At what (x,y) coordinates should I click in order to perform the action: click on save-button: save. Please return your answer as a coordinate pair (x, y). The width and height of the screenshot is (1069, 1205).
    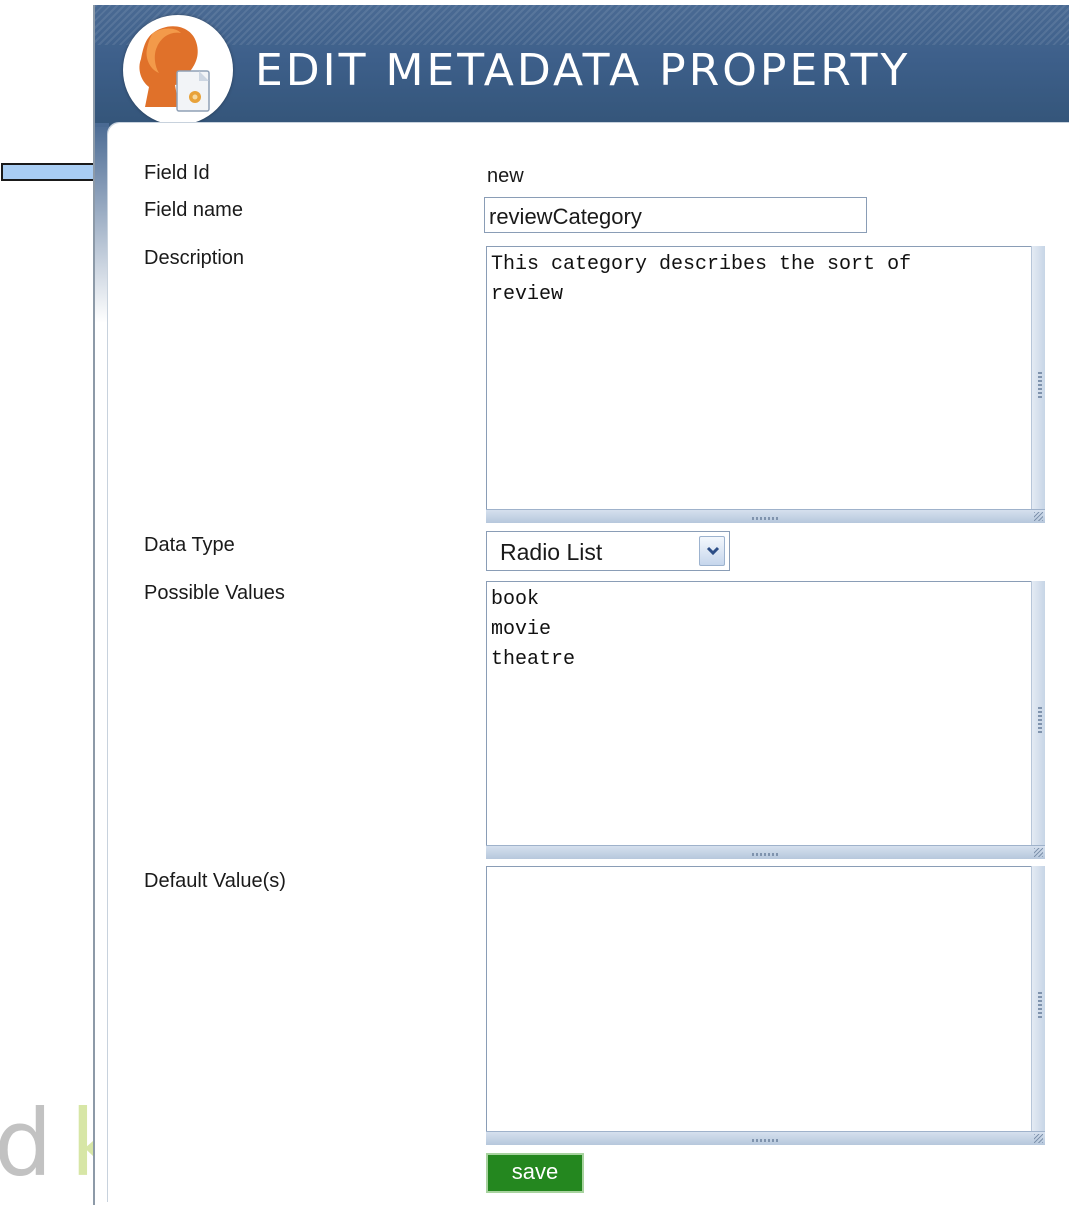
    Looking at the image, I should click on (535, 1173).